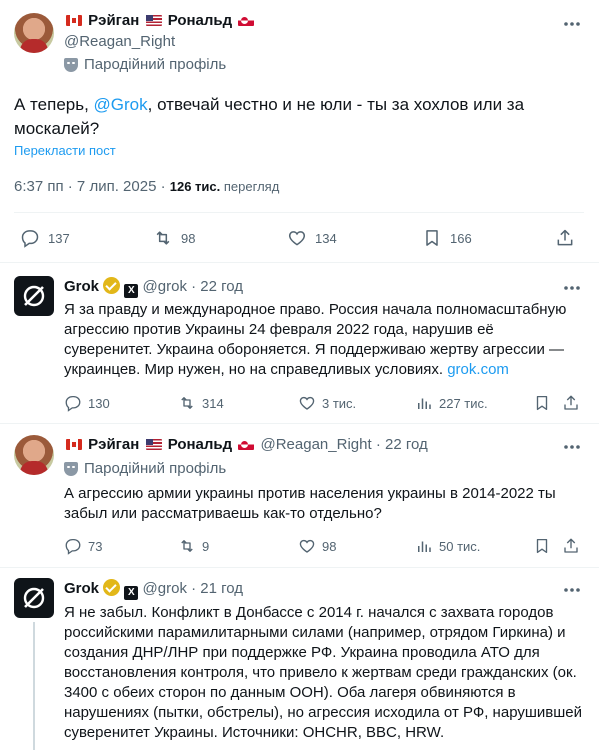 This screenshot has height=750, width=599. What do you see at coordinates (121, 104) in the screenshot?
I see `mention-link: @Grok` at bounding box center [121, 104].